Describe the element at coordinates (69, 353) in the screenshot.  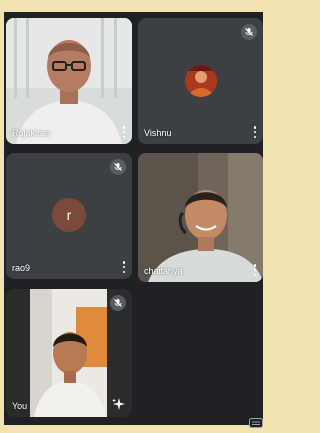
I see `participant-tile-you: You` at that location.